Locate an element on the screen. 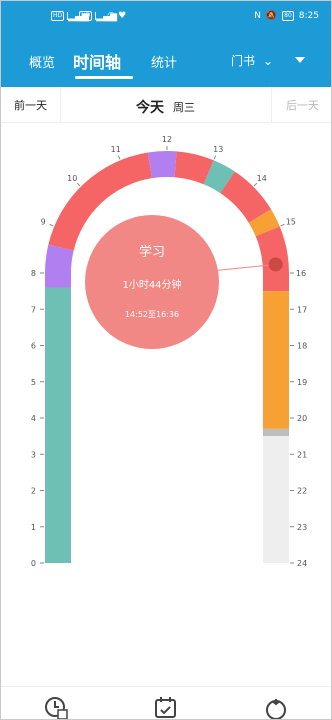 This screenshot has width=332, height=720. weekday-label: 周三 is located at coordinates (184, 107).